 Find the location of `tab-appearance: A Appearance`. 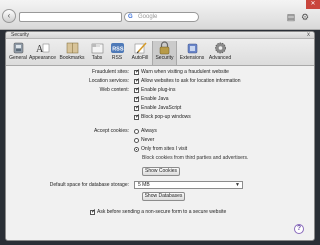

tab-appearance: A Appearance is located at coordinates (42, 53).